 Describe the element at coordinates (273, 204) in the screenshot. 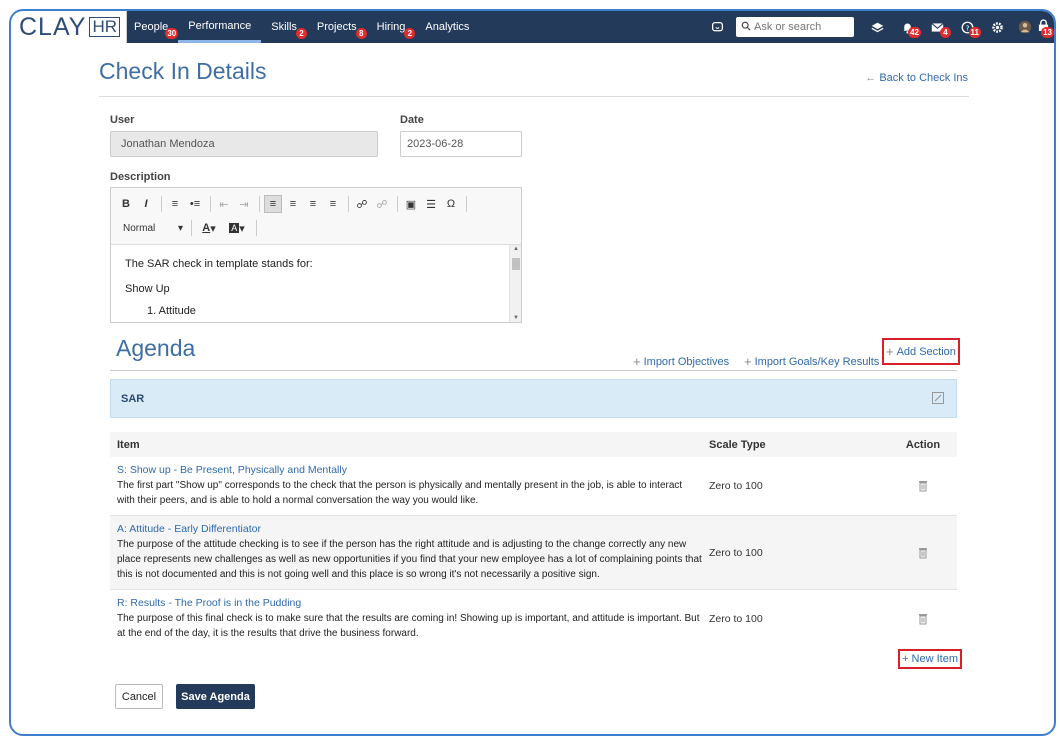

I see `align-left-icon: ≡` at that location.